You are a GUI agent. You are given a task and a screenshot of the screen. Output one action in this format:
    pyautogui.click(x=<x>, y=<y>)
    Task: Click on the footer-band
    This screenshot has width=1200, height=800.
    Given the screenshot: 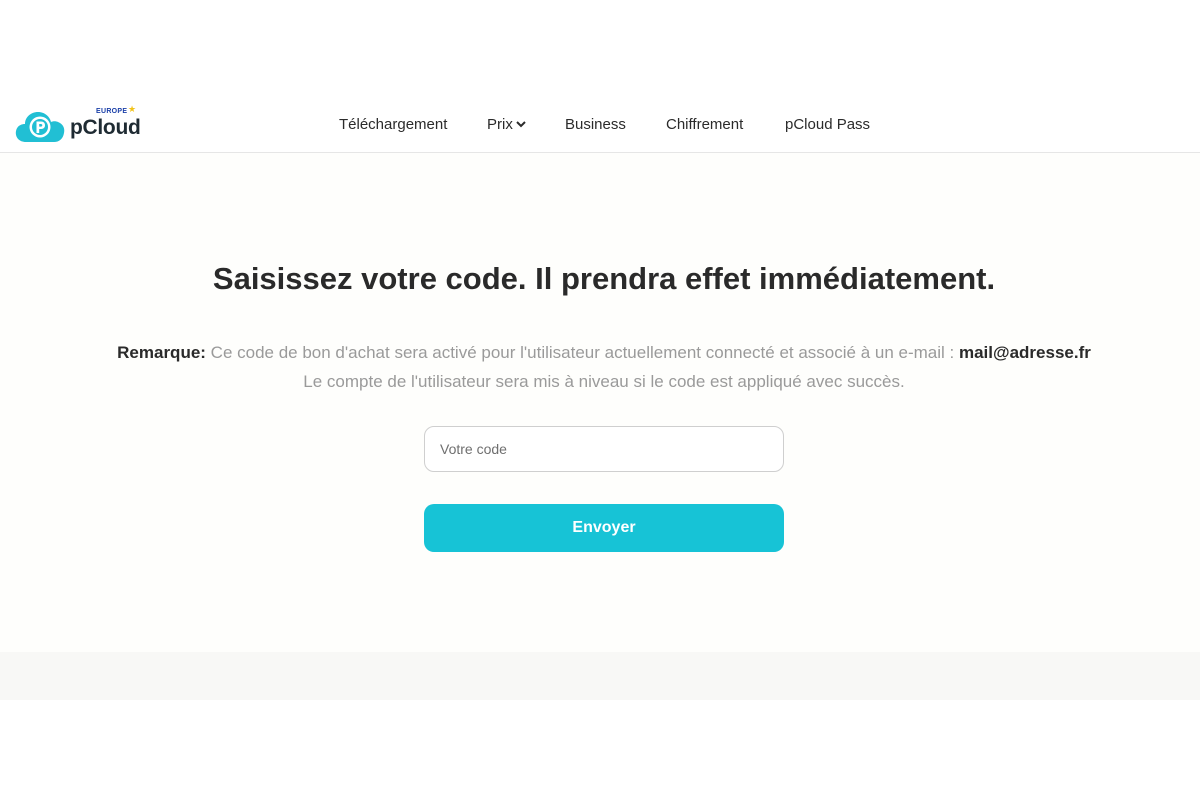 What is the action you would take?
    pyautogui.click(x=600, y=676)
    